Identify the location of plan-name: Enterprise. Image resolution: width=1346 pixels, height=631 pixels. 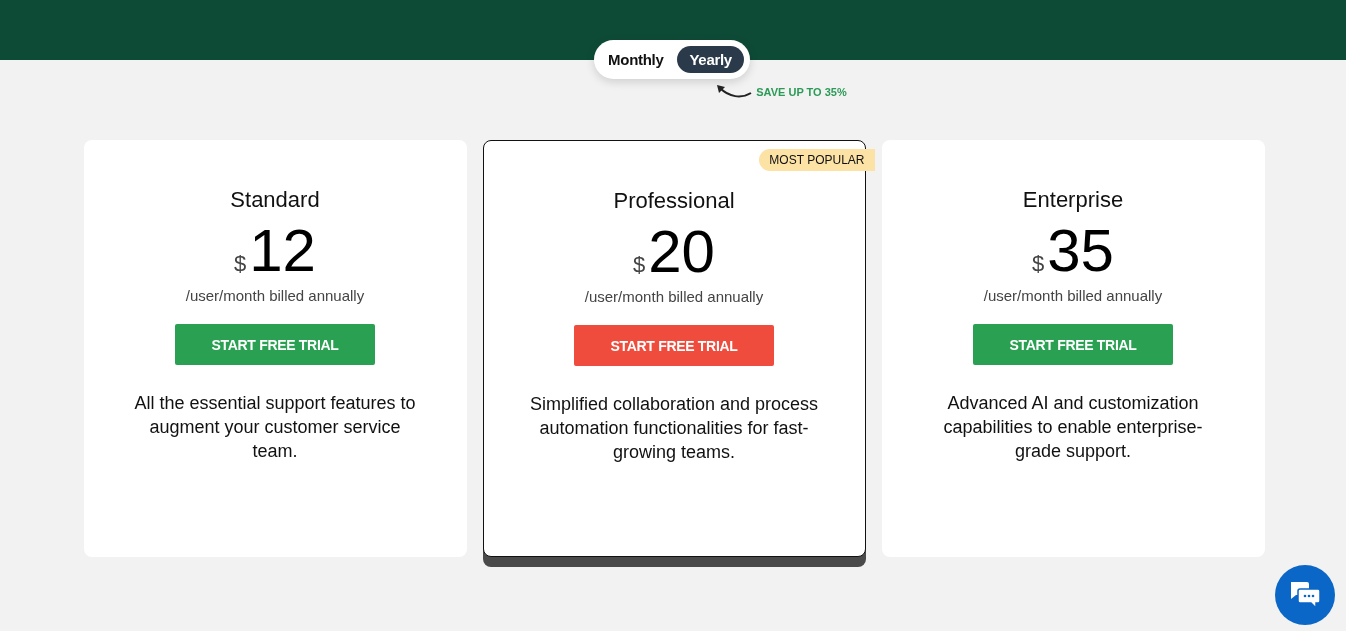
(1073, 200).